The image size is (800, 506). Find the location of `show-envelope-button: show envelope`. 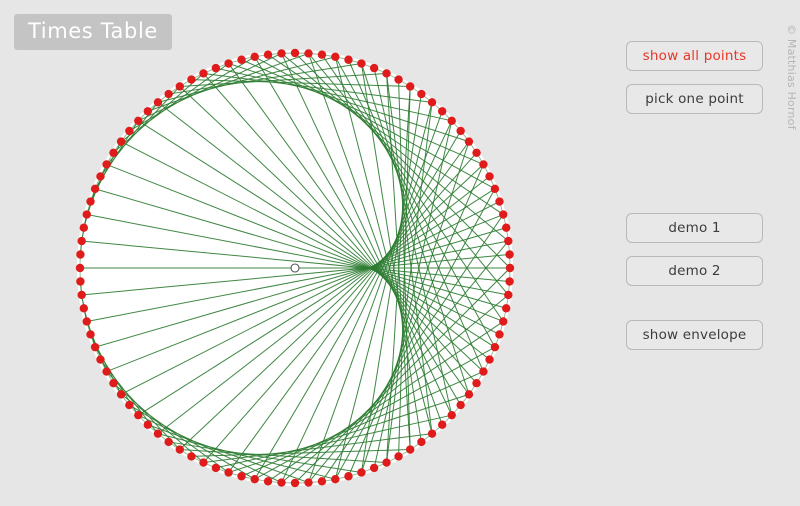

show-envelope-button: show envelope is located at coordinates (694, 335).